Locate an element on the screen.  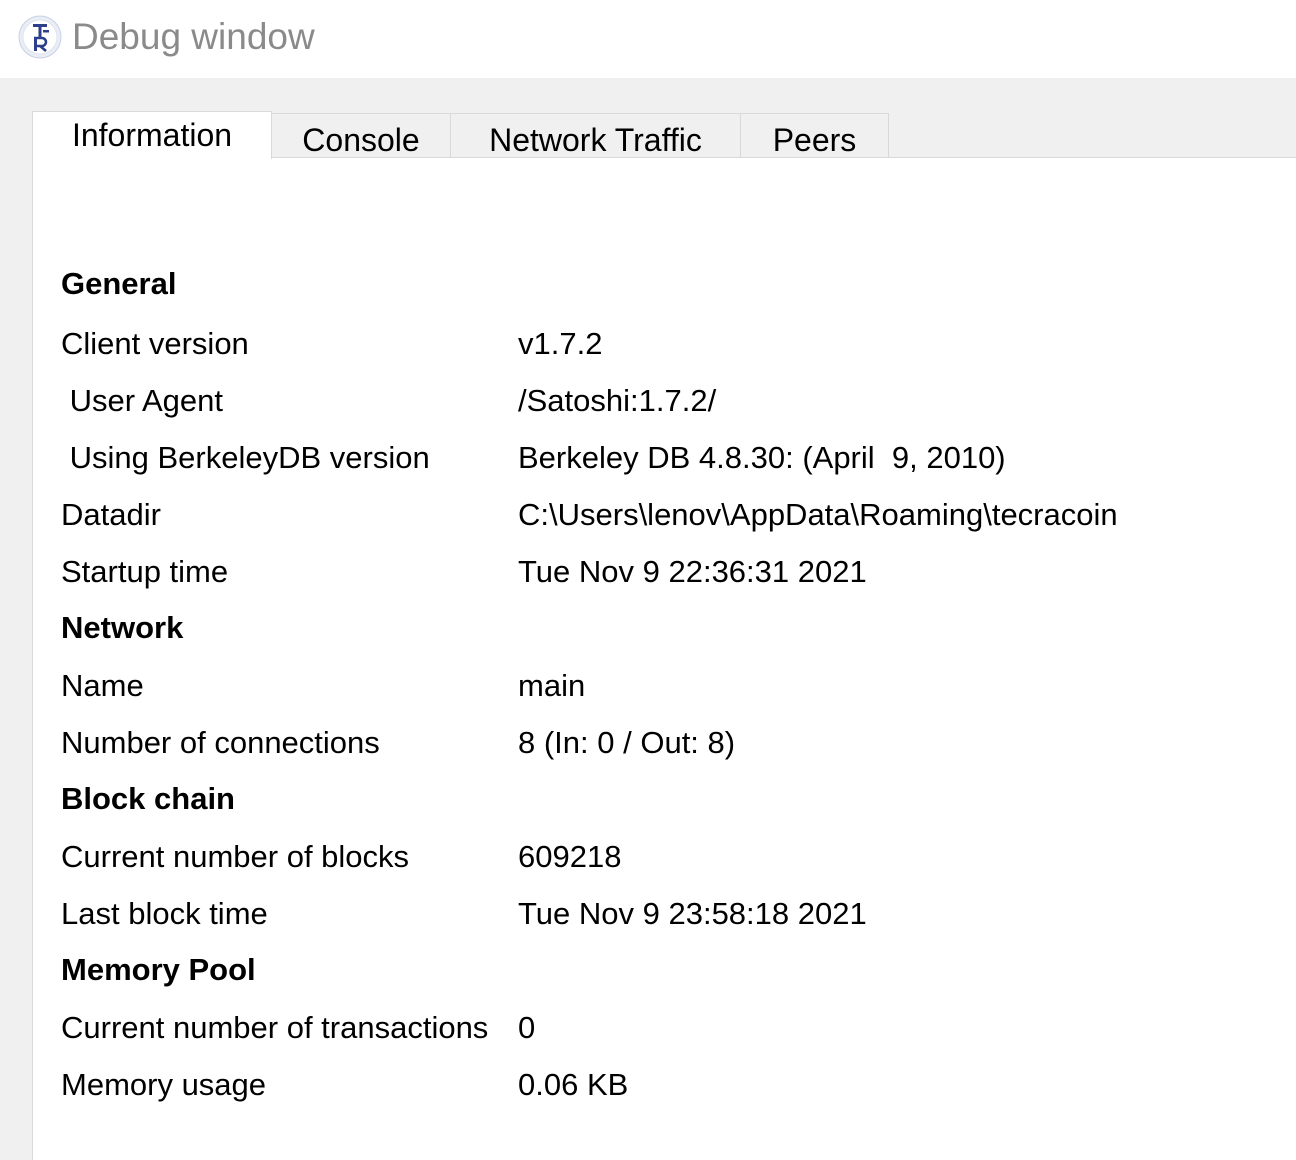
client-version-label: Client version is located at coordinates (155, 343).